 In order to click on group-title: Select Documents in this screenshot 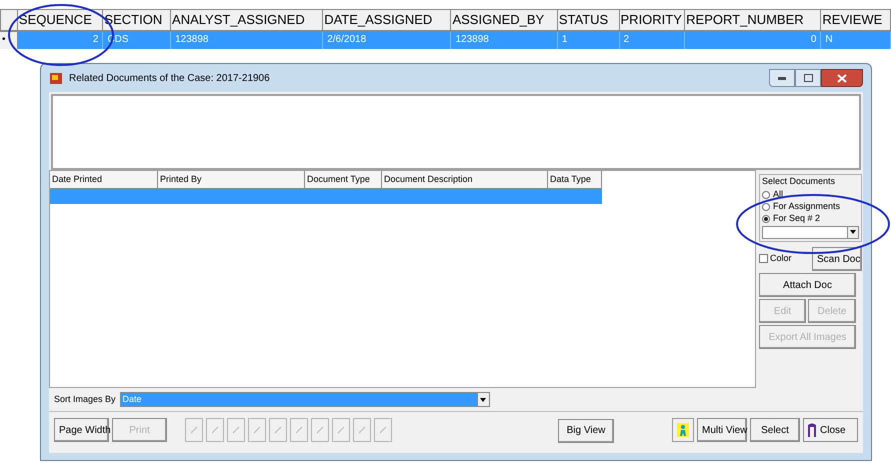, I will do `click(799, 181)`.